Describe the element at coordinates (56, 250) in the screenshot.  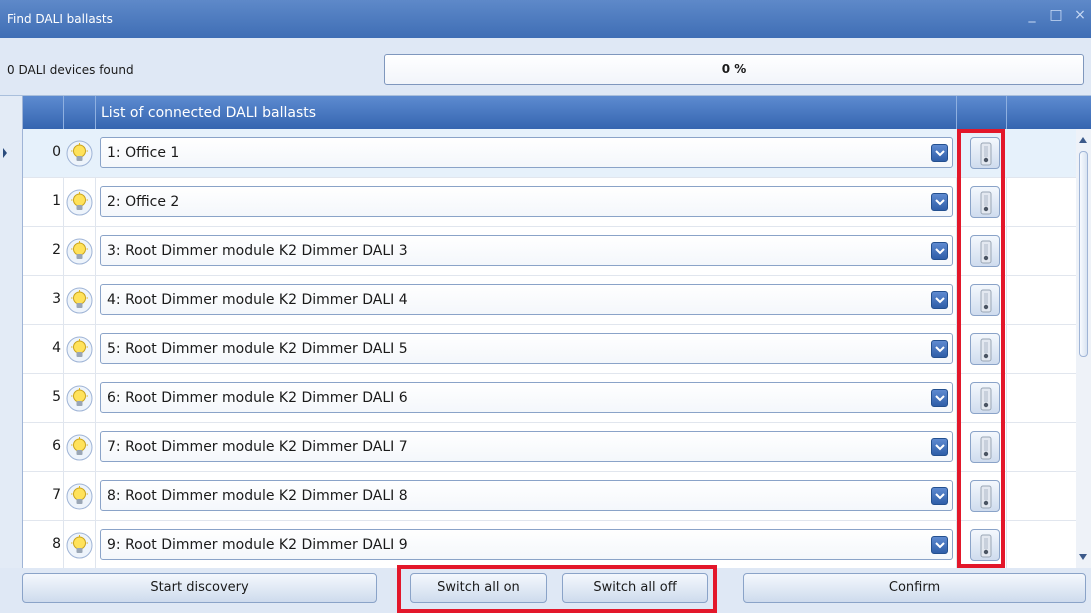
I see `row-index: 2` at that location.